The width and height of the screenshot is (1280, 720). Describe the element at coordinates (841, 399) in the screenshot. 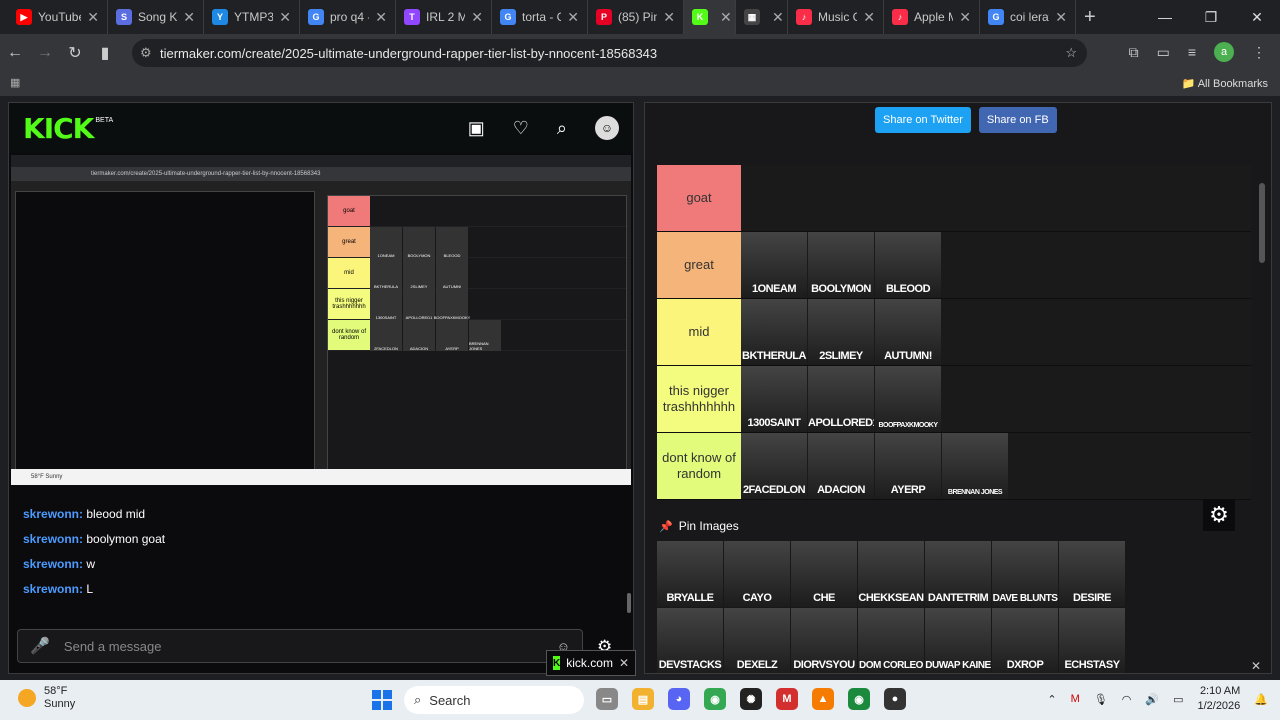

I see `tier-item: APOLLORED1` at that location.